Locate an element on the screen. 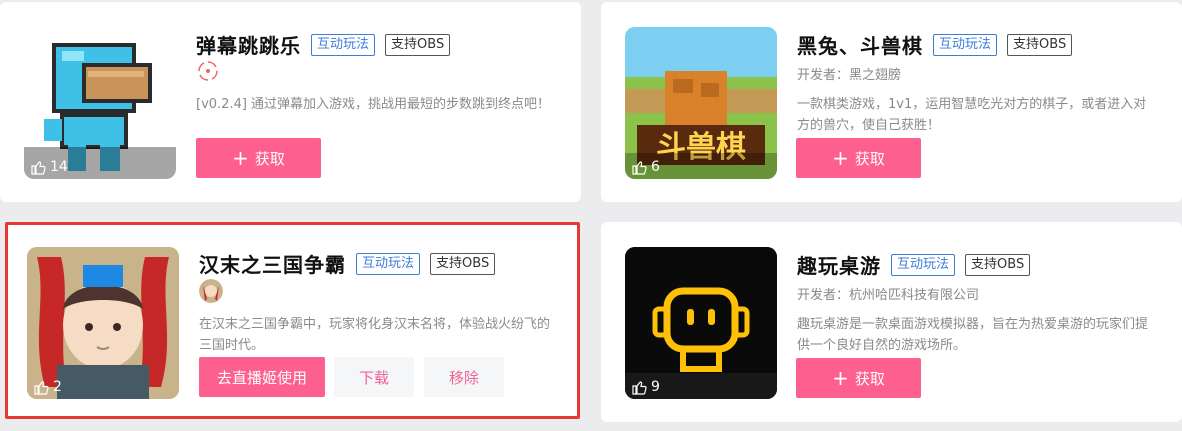  game-description: 一款棋类游戏，1v1，运用智慧吃光对方的棋子，或者进入对方的兽穴，使自己获胜！ is located at coordinates (972, 115).